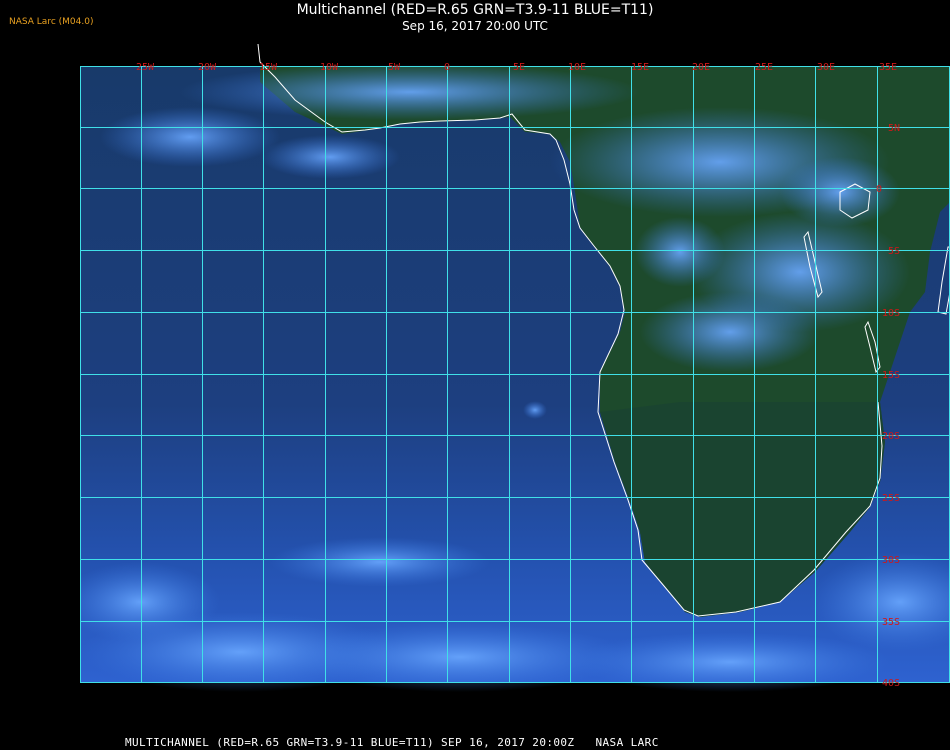 The image size is (950, 750). I want to click on lat-label: 25S, so click(891, 498).